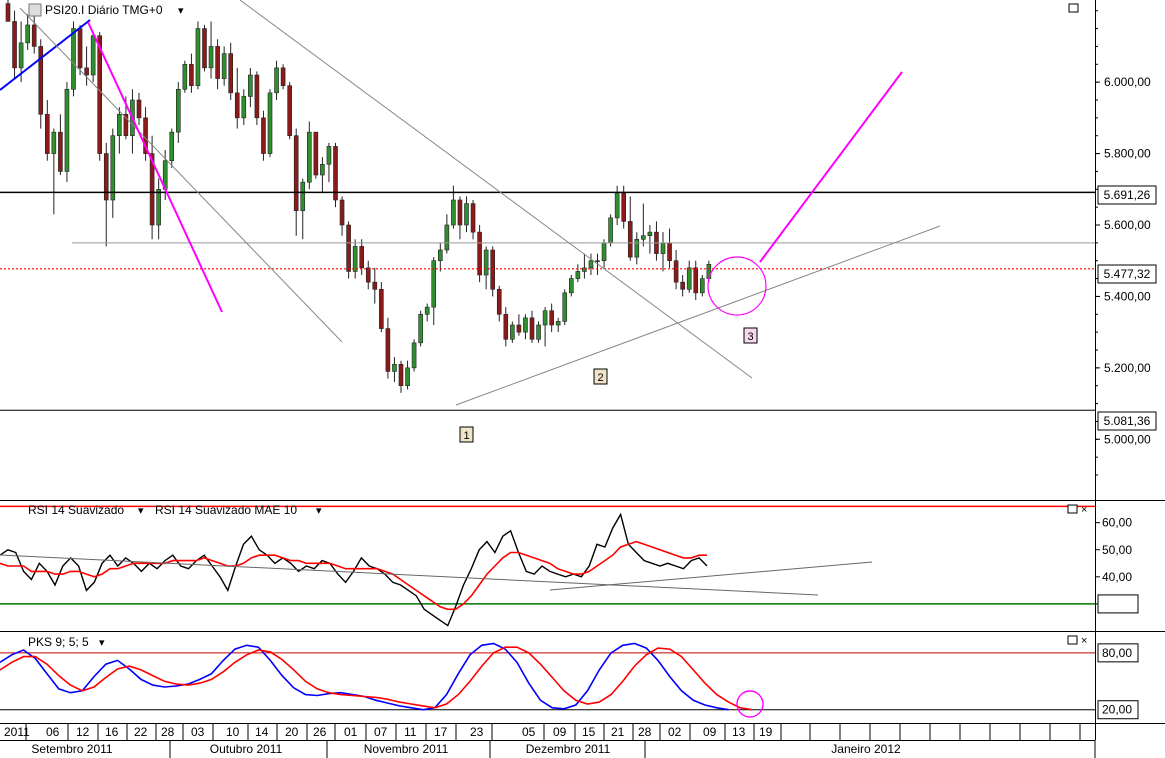 The image size is (1165, 758). What do you see at coordinates (1118, 604) in the screenshot?
I see `rsi-level-box` at bounding box center [1118, 604].